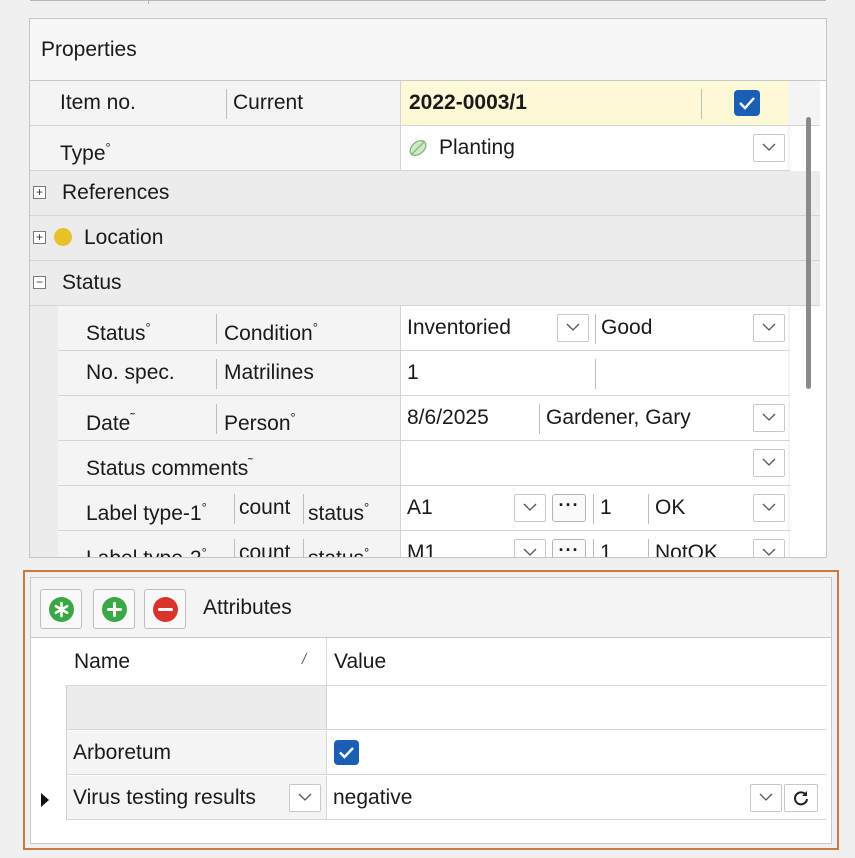  What do you see at coordinates (428, 50) in the screenshot?
I see `properties-header: Properties` at bounding box center [428, 50].